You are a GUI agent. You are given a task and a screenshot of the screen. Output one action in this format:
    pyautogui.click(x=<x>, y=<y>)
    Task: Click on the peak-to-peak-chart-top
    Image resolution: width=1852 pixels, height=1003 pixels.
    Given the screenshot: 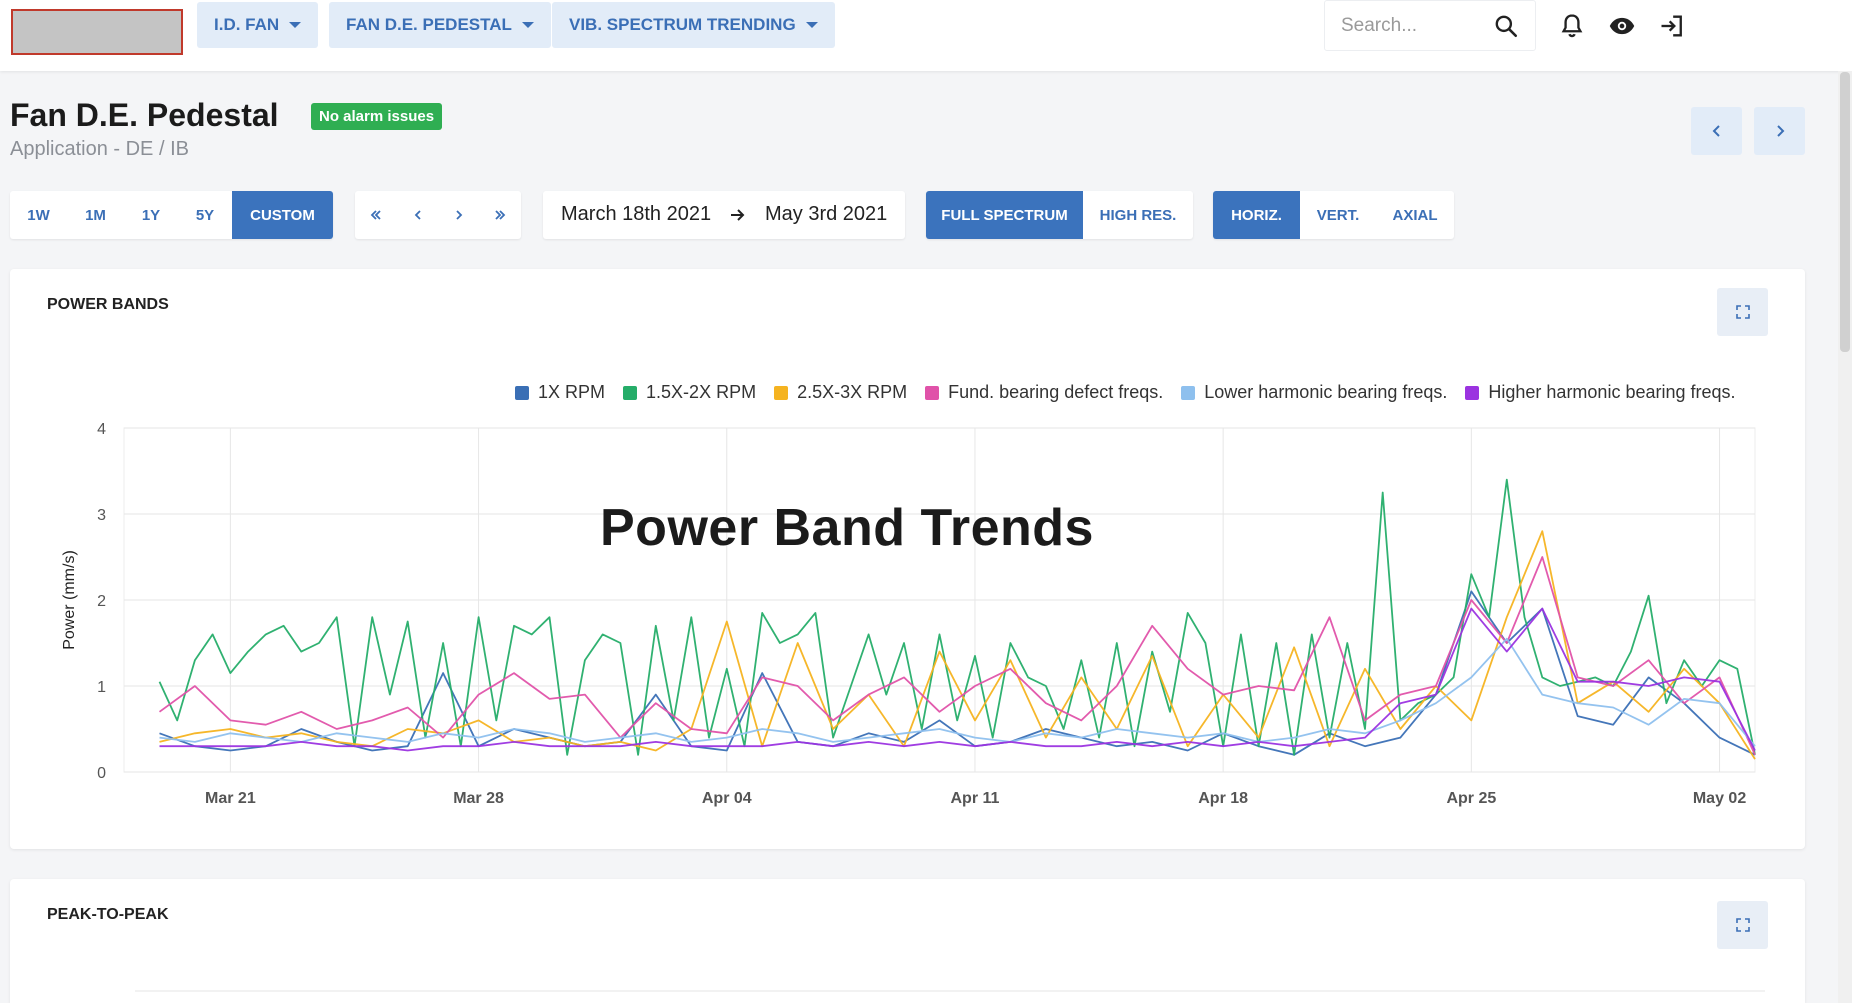 What is the action you would take?
    pyautogui.click(x=950, y=991)
    